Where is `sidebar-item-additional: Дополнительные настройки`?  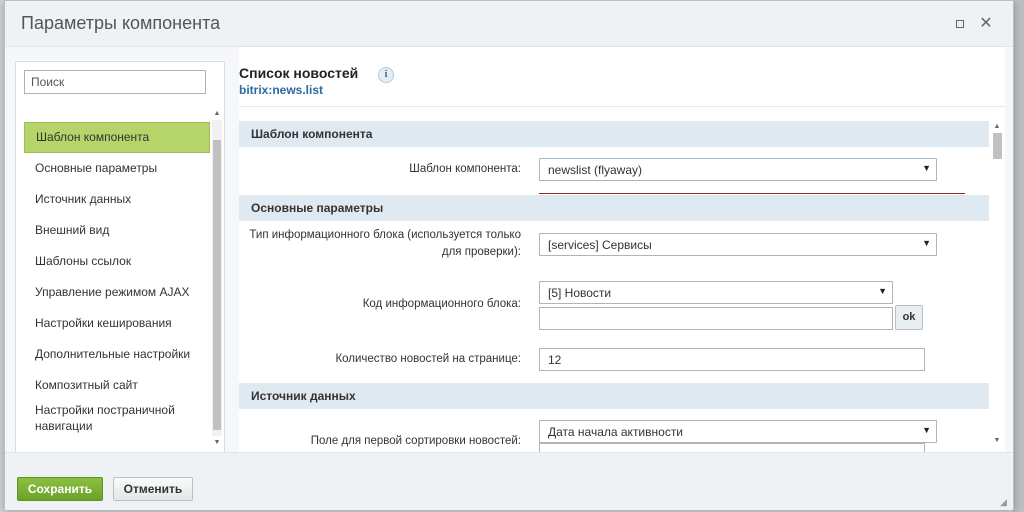
sidebar-item-additional: Дополнительные настройки is located at coordinates (117, 354).